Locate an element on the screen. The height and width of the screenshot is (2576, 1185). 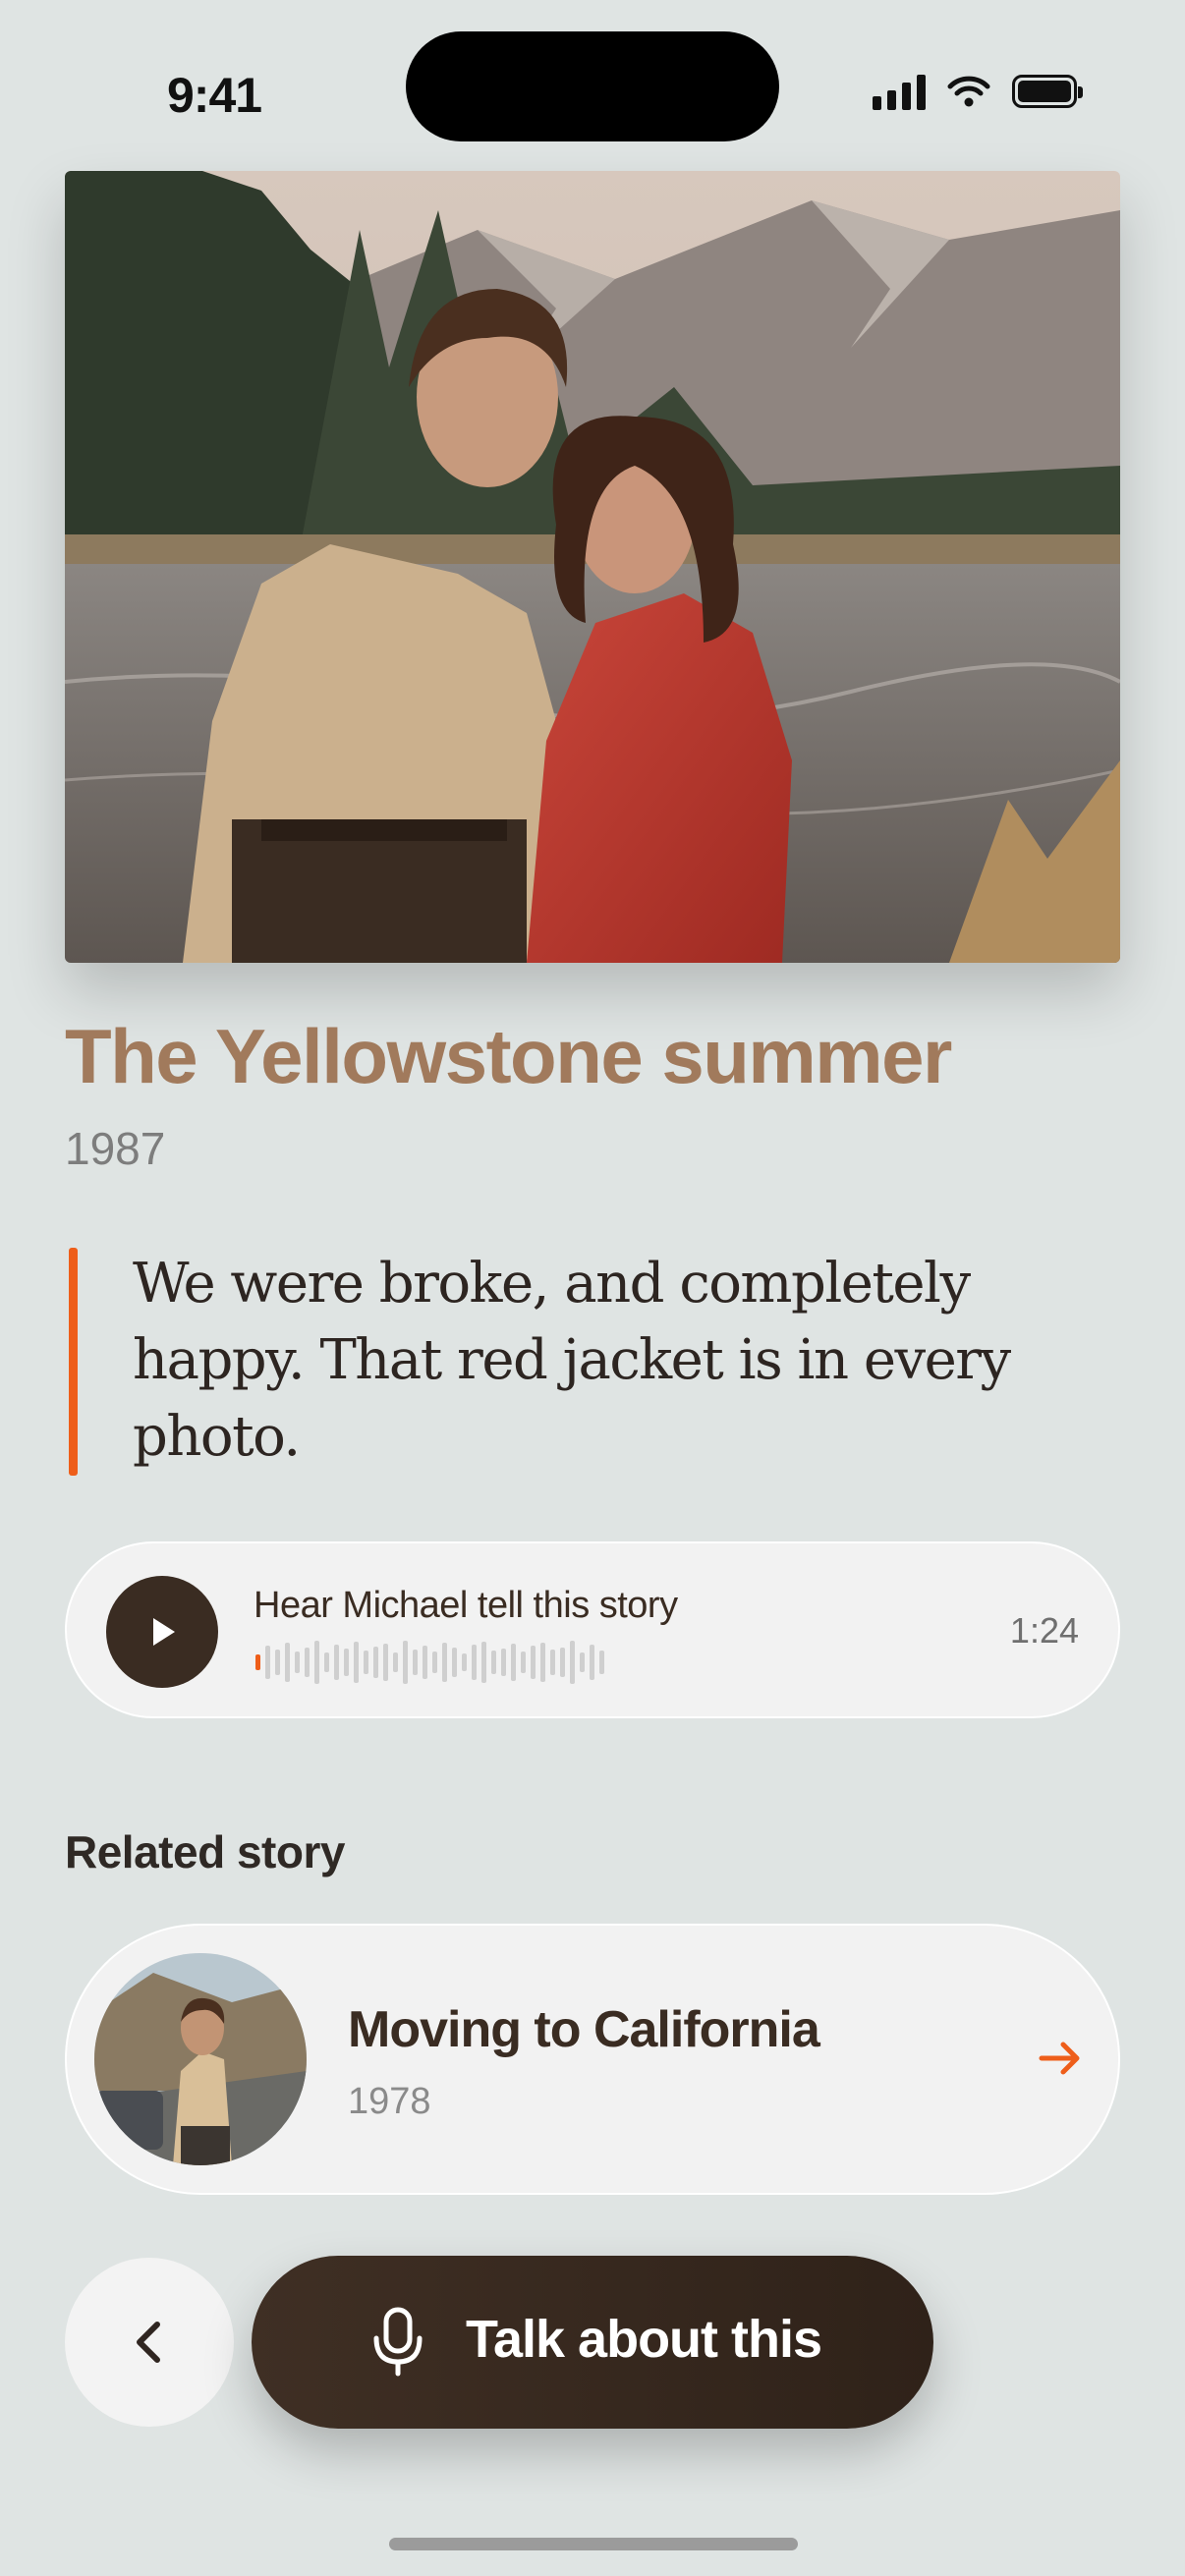
audio-duration: 1:24 is located at coordinates (1044, 1630).